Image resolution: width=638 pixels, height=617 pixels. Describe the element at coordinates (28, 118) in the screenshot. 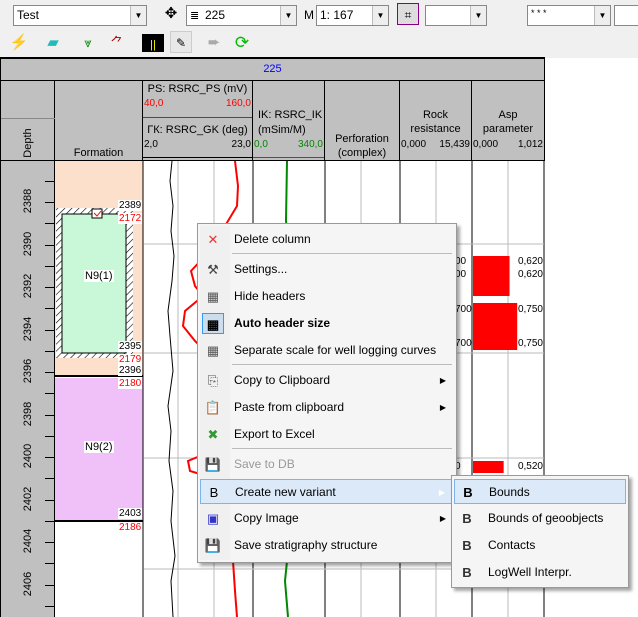

I see `divider` at that location.